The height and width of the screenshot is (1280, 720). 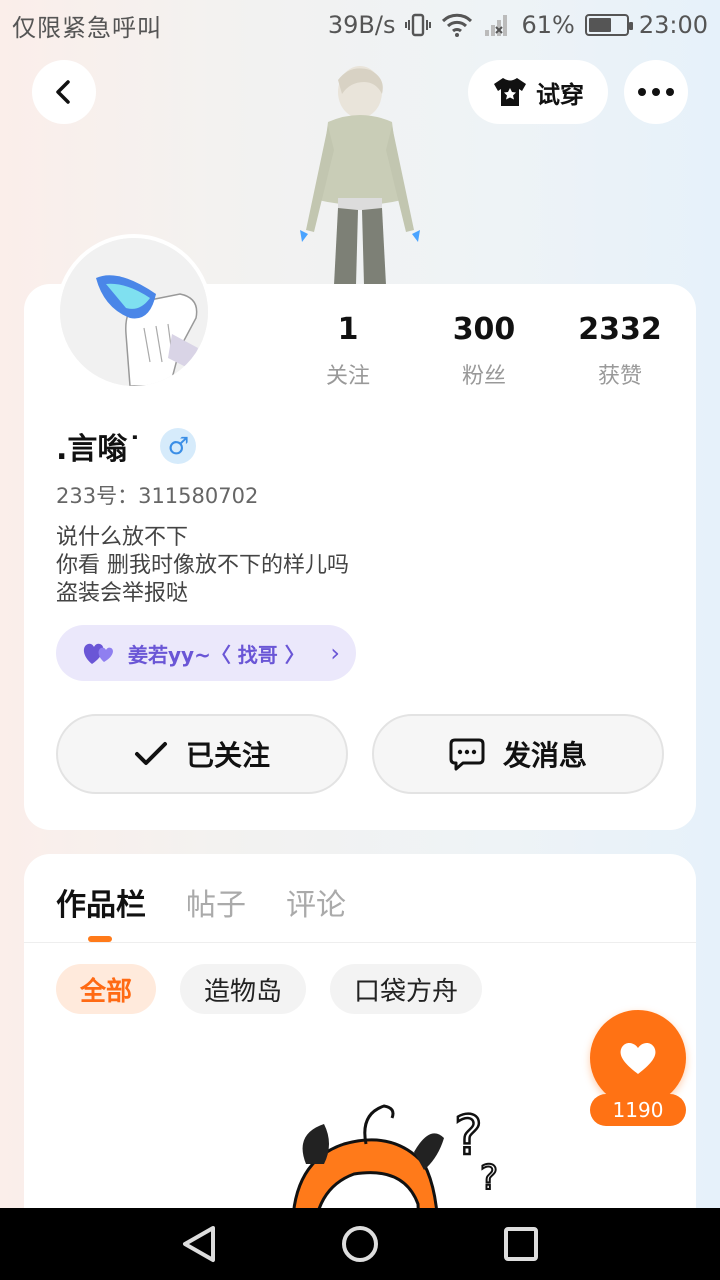 What do you see at coordinates (548, 25) in the screenshot?
I see `battery-percent: 61%` at bounding box center [548, 25].